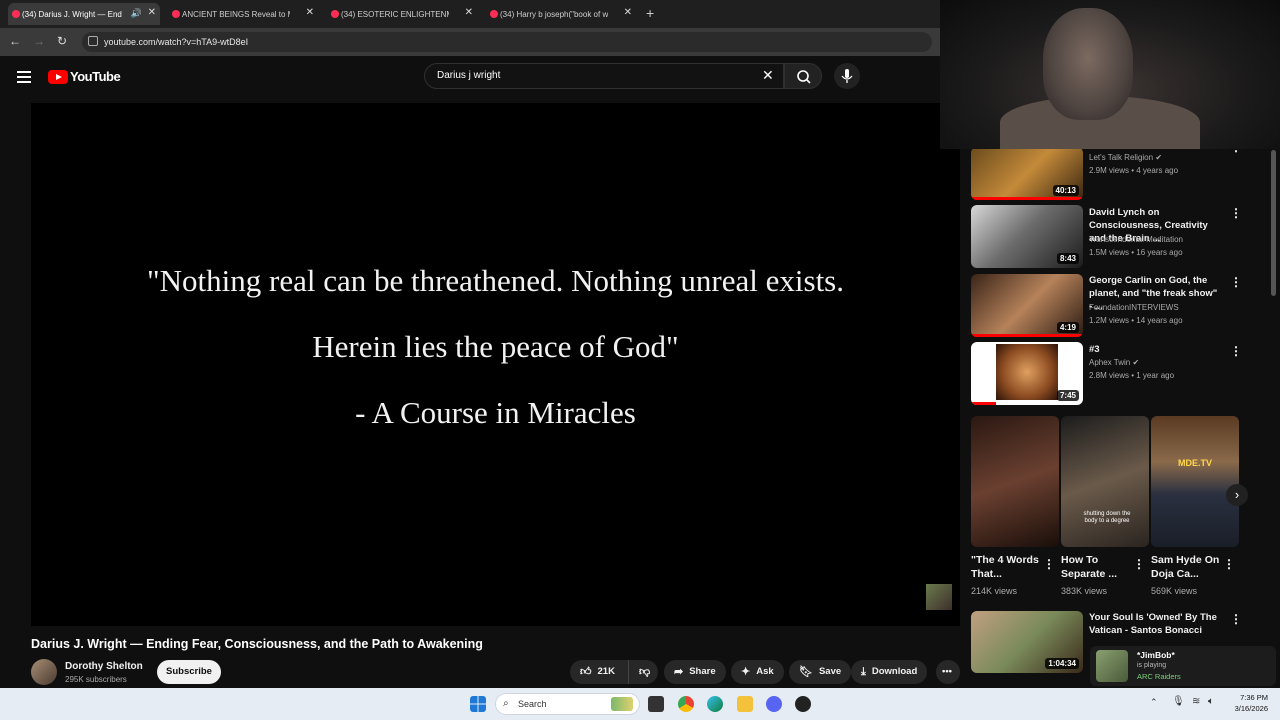  I want to click on wifi-icon: ≋, so click(1196, 701).